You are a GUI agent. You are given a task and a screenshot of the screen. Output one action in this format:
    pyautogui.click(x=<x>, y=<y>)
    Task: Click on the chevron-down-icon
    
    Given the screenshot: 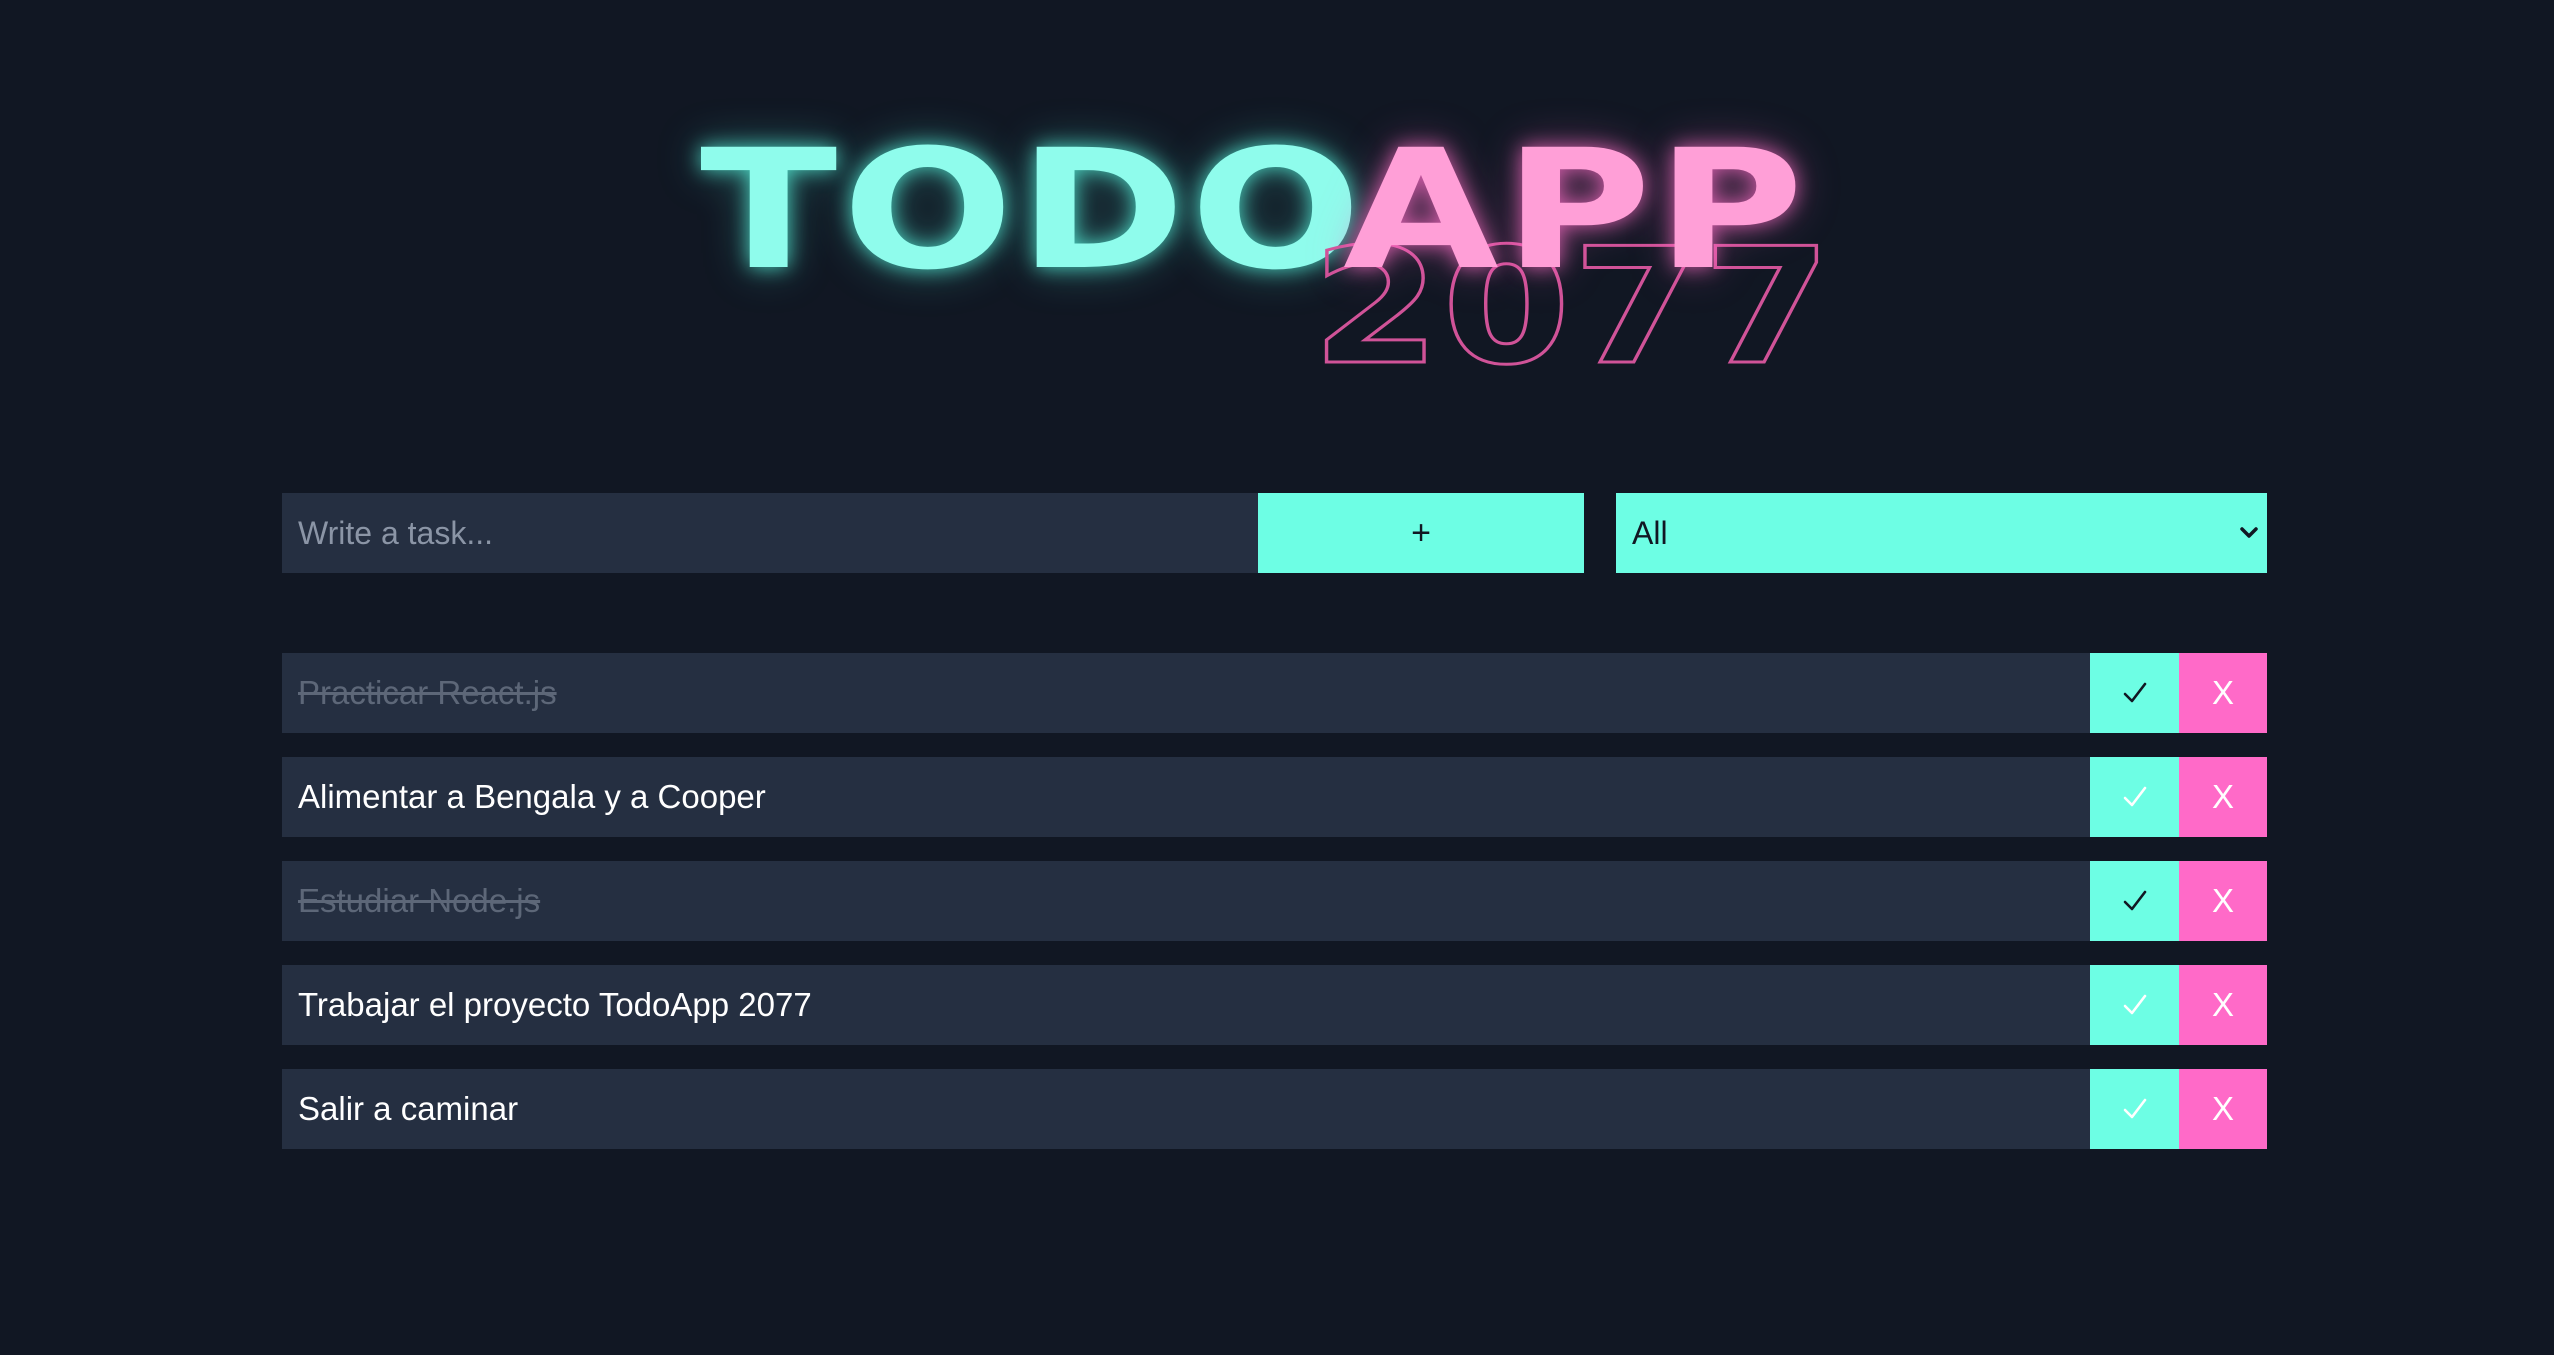 What is the action you would take?
    pyautogui.click(x=2249, y=532)
    